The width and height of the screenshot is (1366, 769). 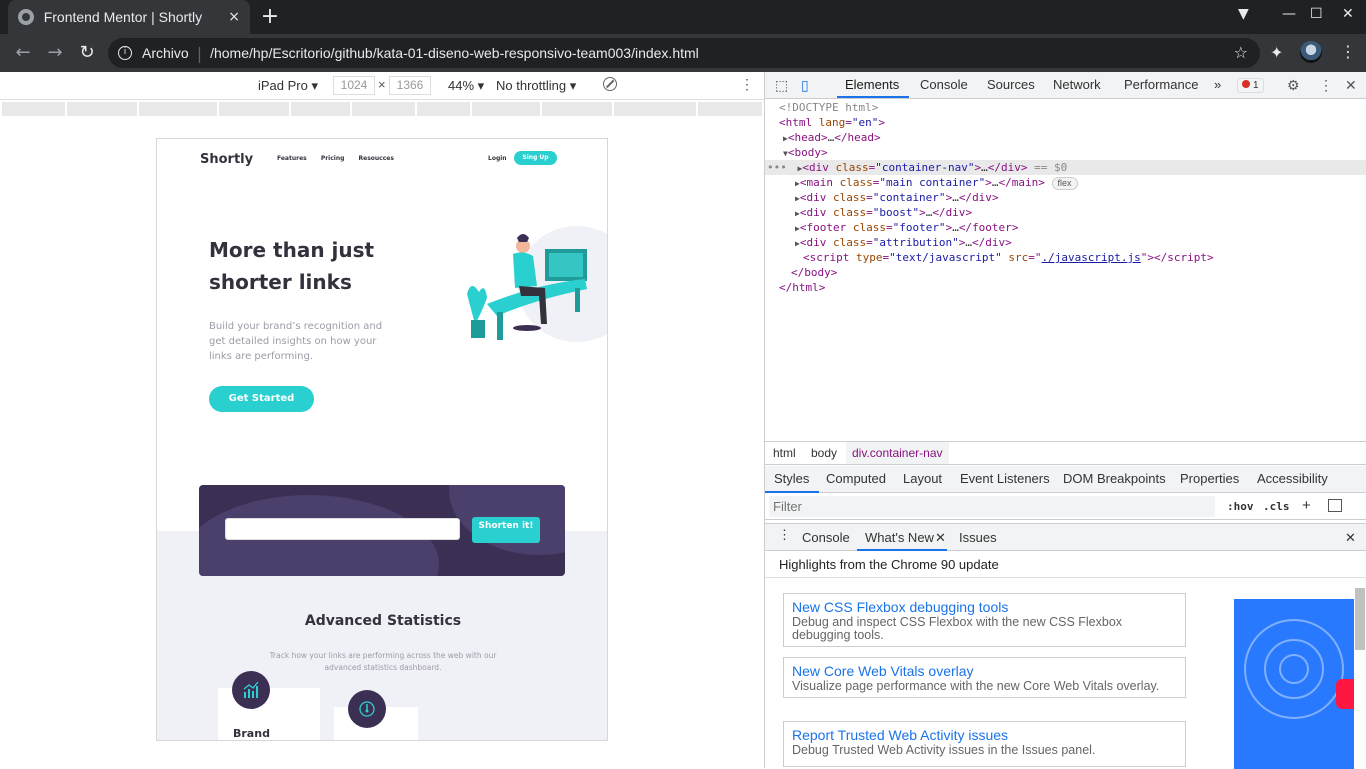 What do you see at coordinates (497, 158) in the screenshot?
I see `login-link: Login` at bounding box center [497, 158].